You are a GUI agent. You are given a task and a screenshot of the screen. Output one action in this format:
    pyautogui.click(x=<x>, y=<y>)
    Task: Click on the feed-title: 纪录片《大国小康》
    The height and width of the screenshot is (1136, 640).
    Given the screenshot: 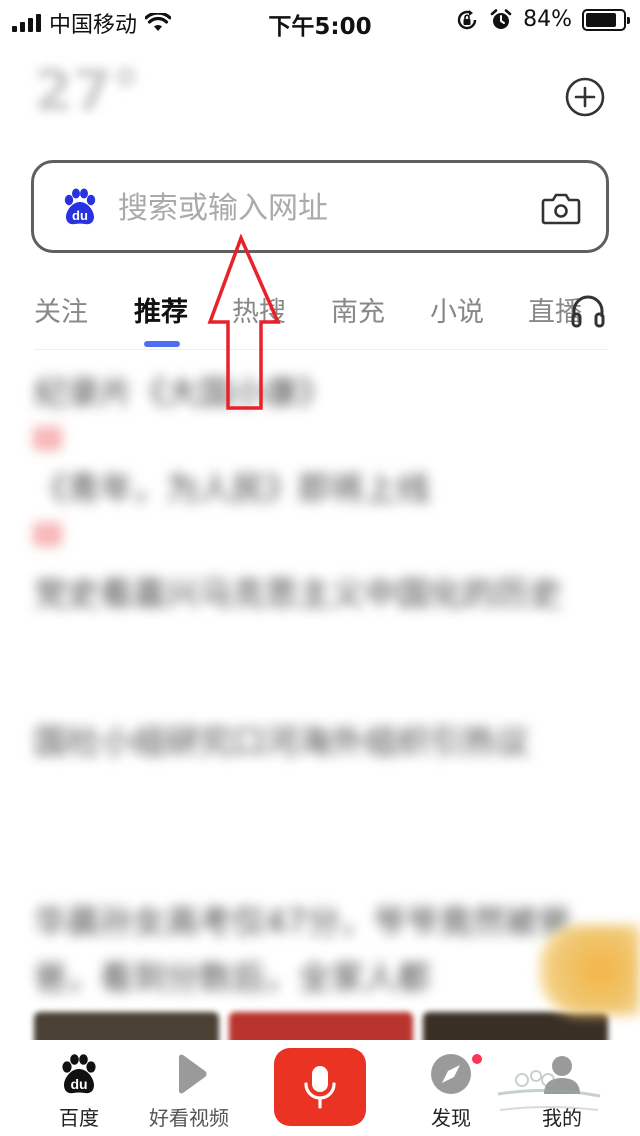 What is the action you would take?
    pyautogui.click(x=182, y=392)
    